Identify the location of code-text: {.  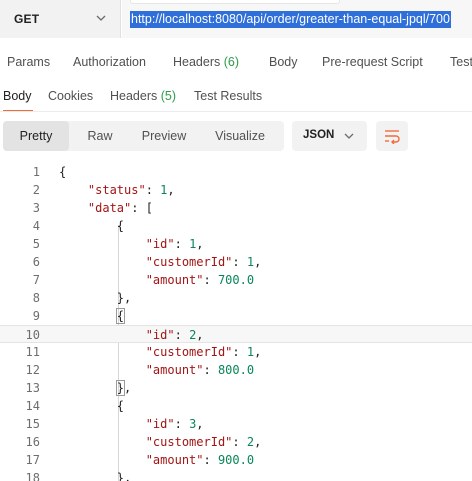
(91, 406).